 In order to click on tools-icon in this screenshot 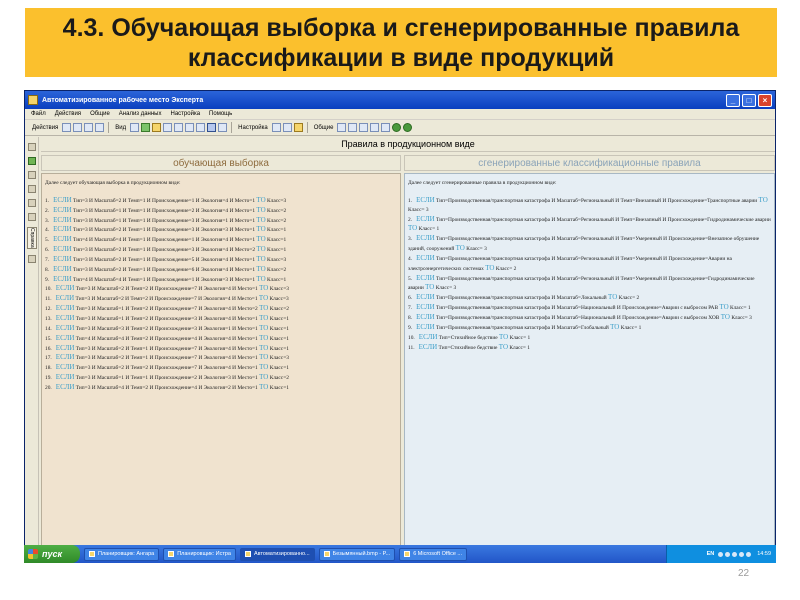, I will do `click(223, 127)`.